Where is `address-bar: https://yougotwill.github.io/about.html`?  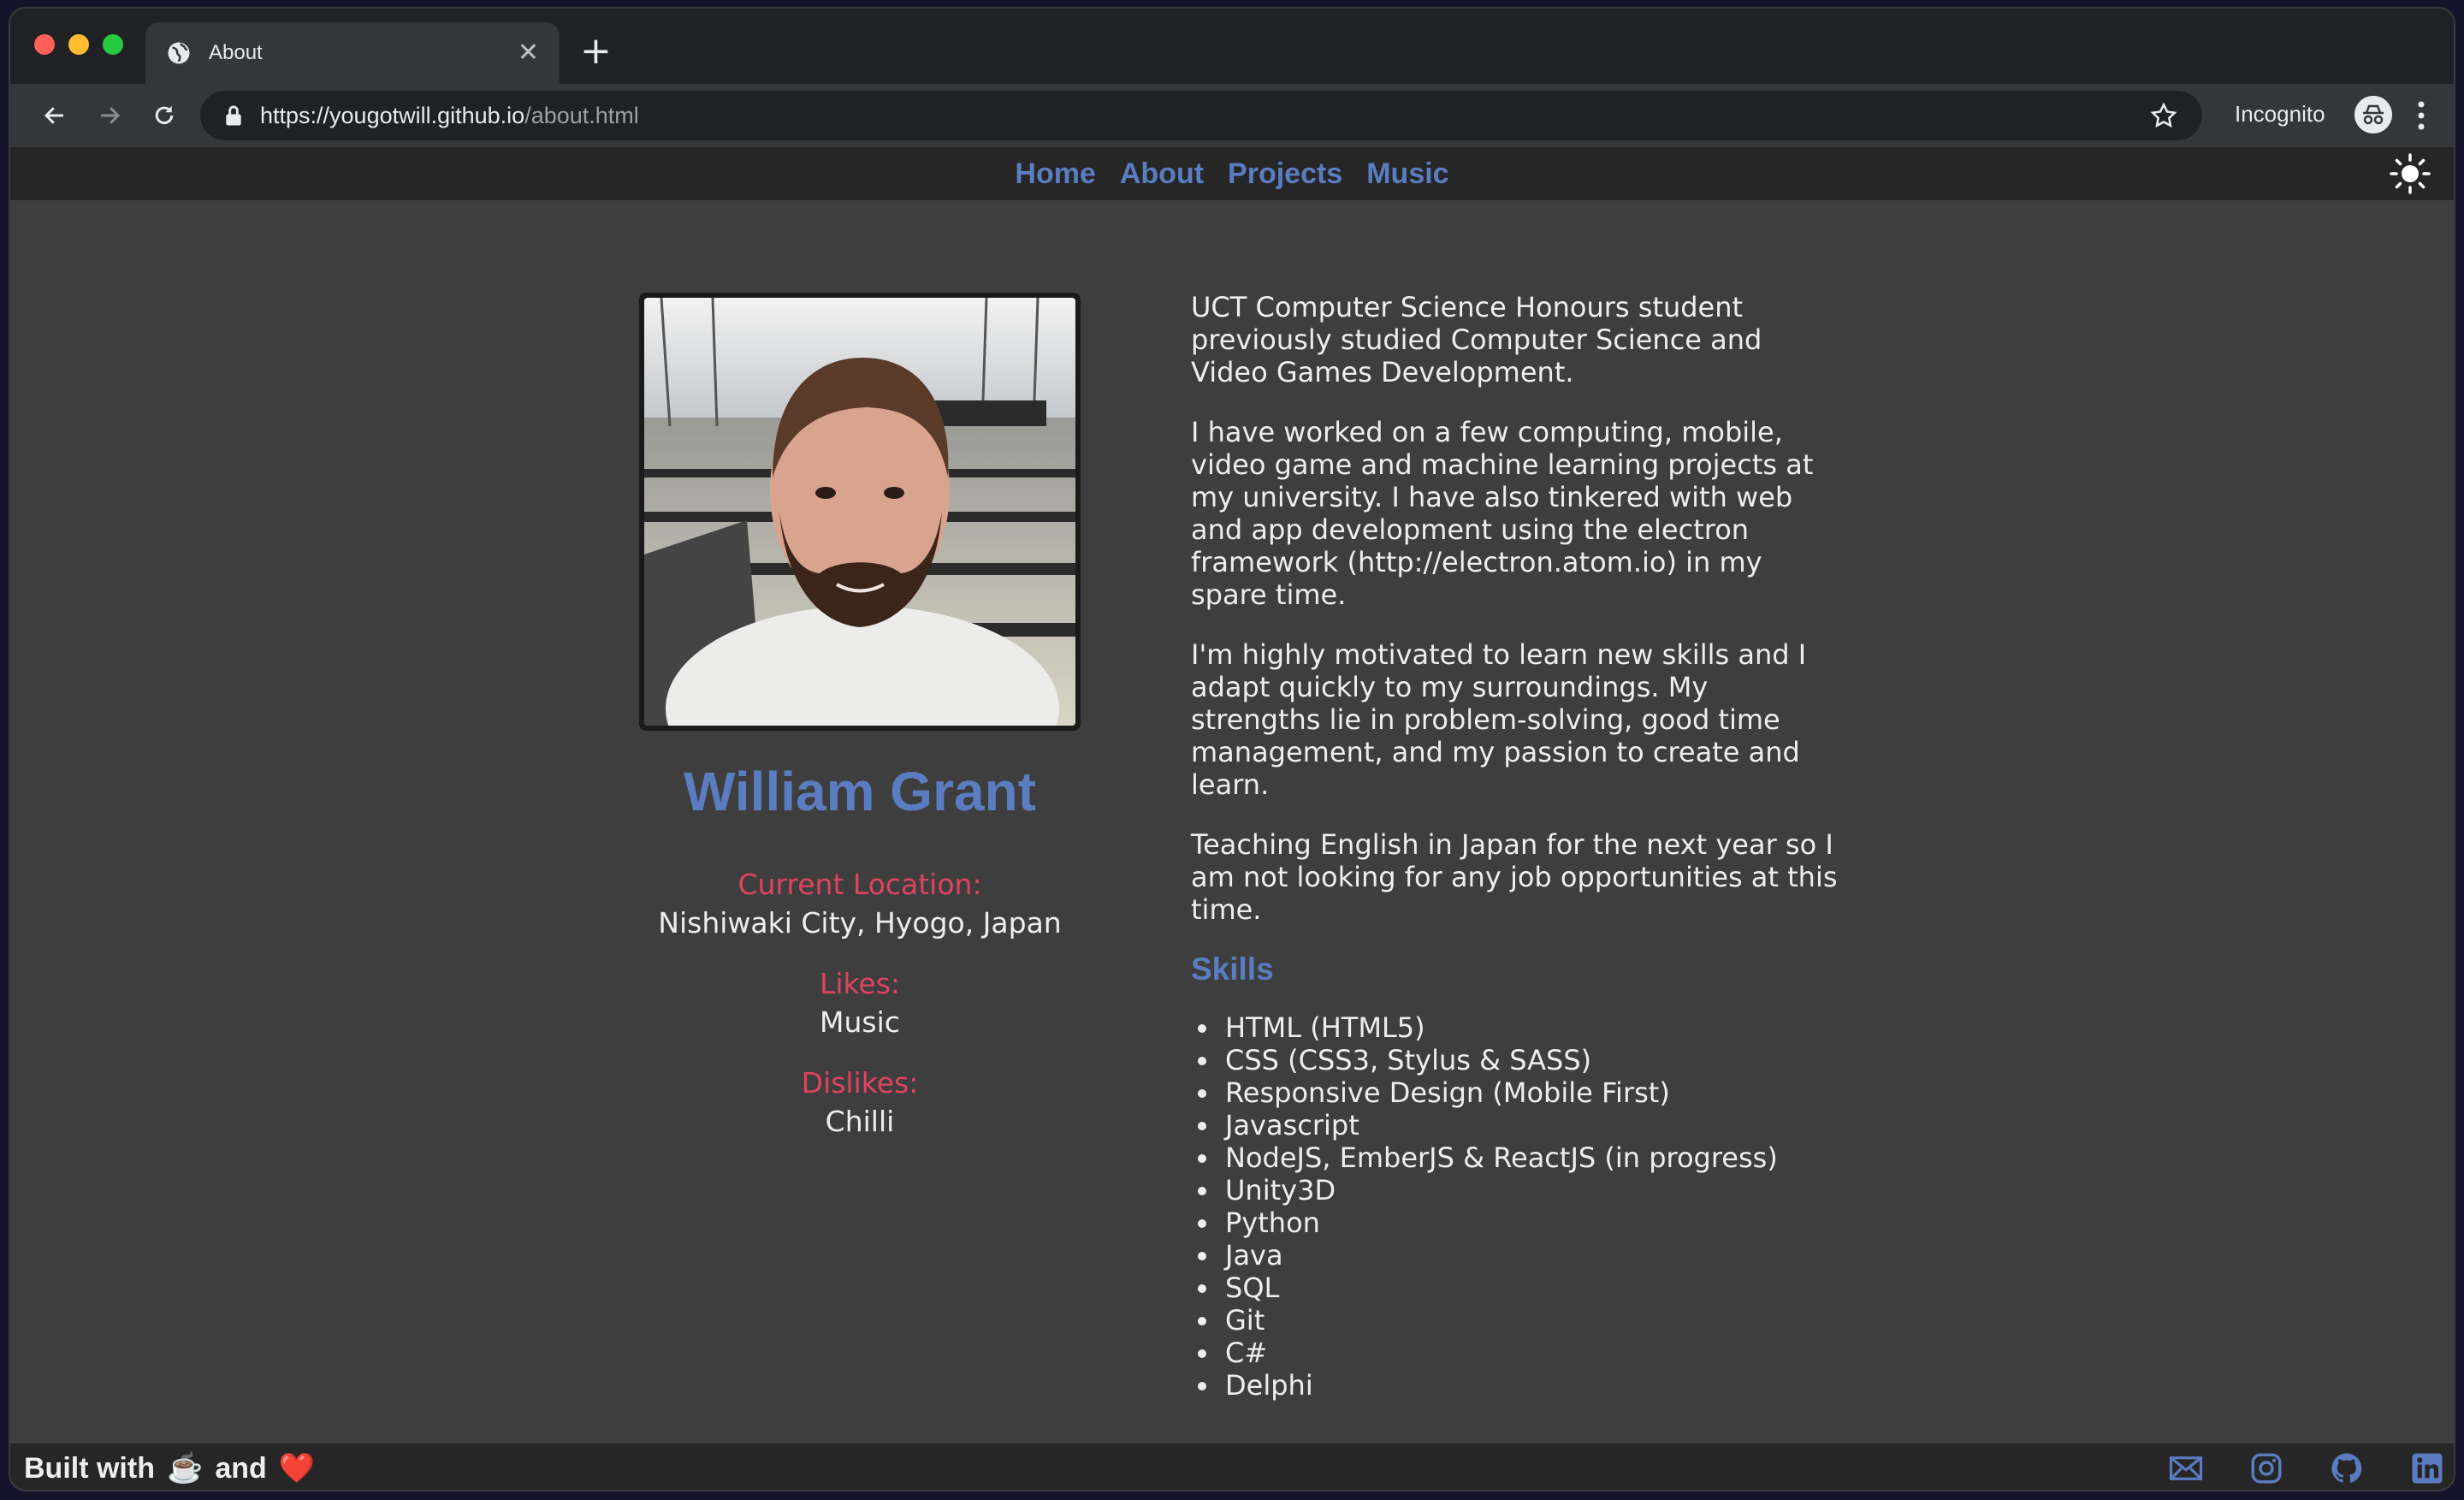 address-bar: https://yougotwill.github.io/about.html is located at coordinates (1201, 115).